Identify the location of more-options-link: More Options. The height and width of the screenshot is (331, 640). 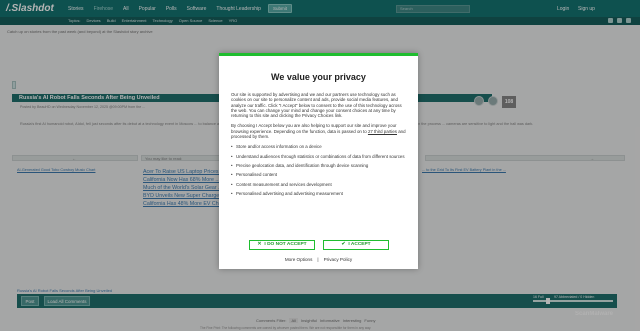
(299, 259).